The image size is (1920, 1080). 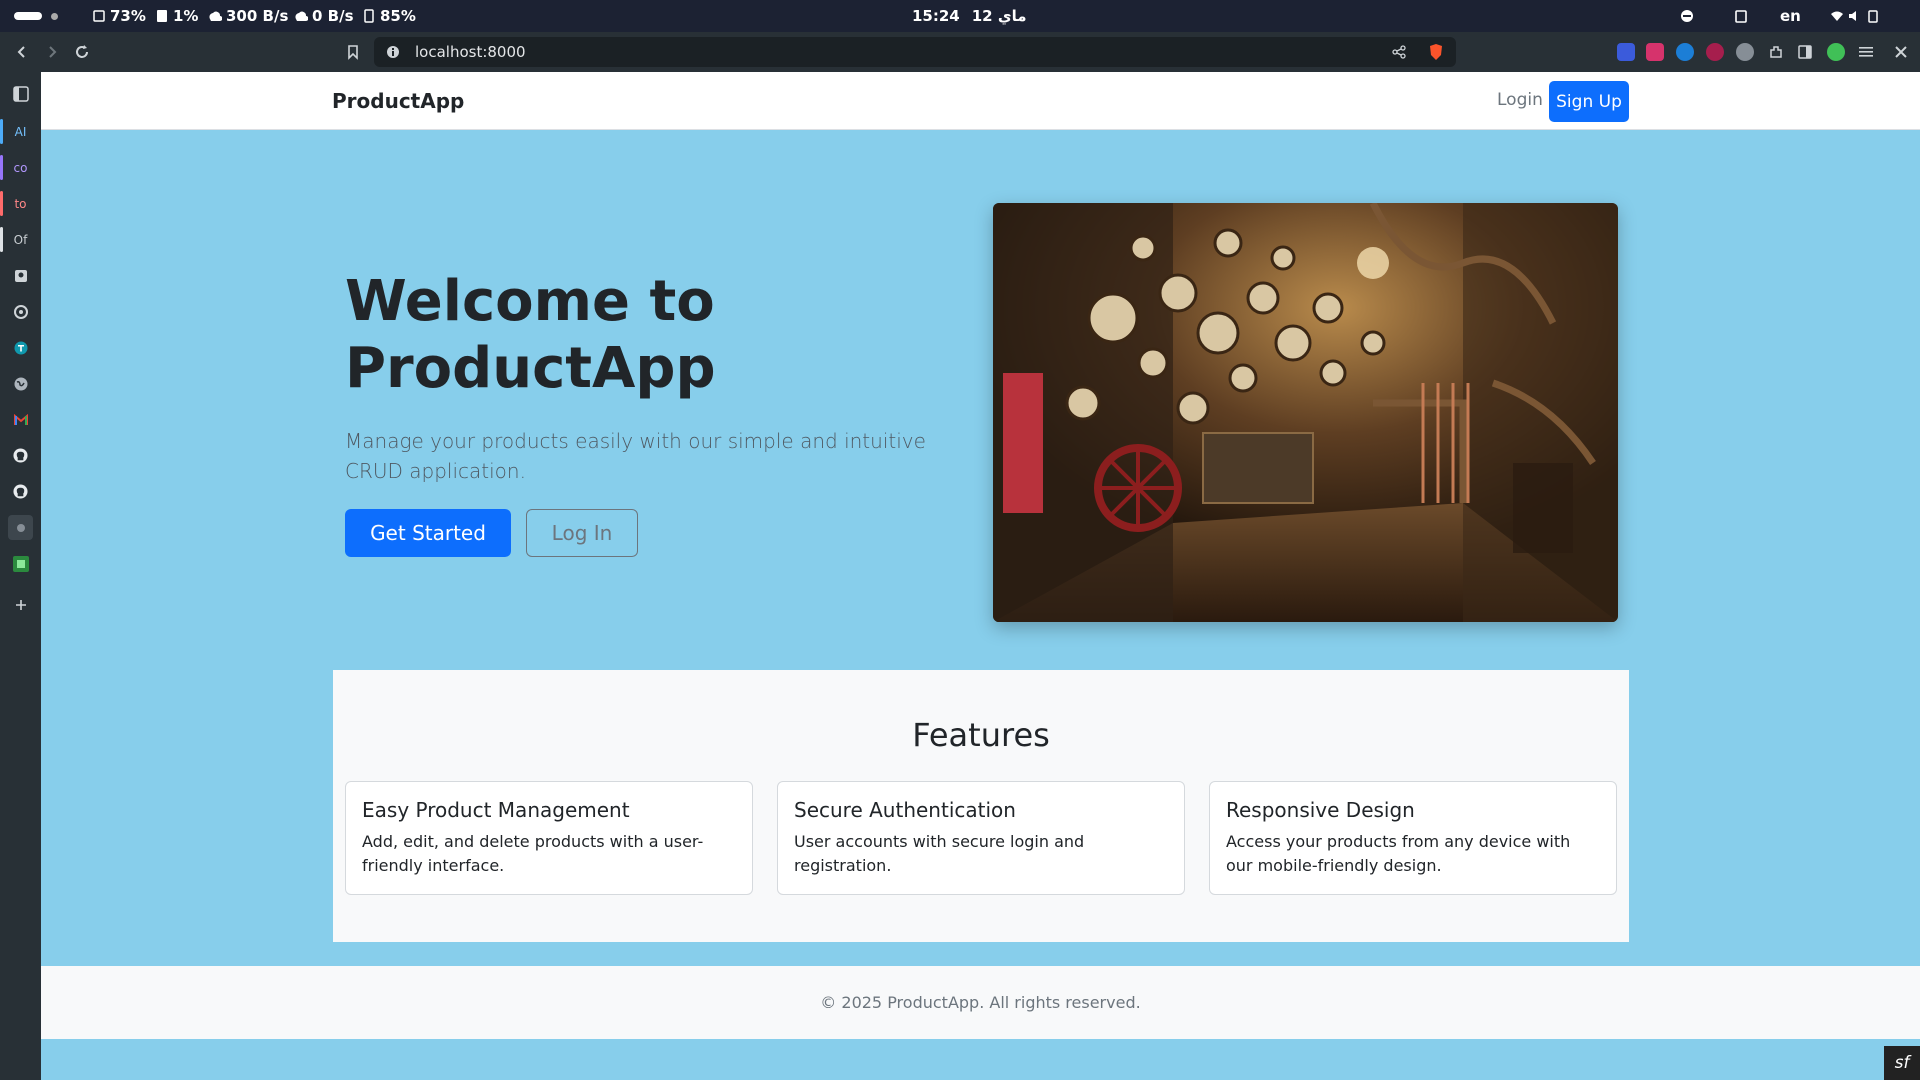 I want to click on hero-image, so click(x=1305, y=412).